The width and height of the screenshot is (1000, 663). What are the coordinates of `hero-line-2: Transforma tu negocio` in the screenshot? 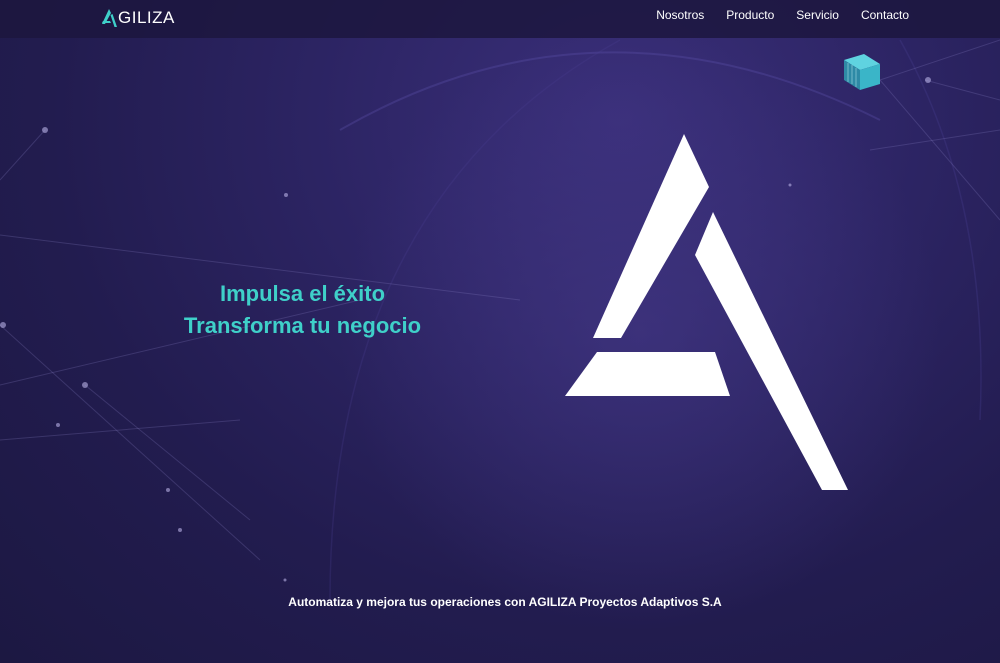 It's located at (302, 325).